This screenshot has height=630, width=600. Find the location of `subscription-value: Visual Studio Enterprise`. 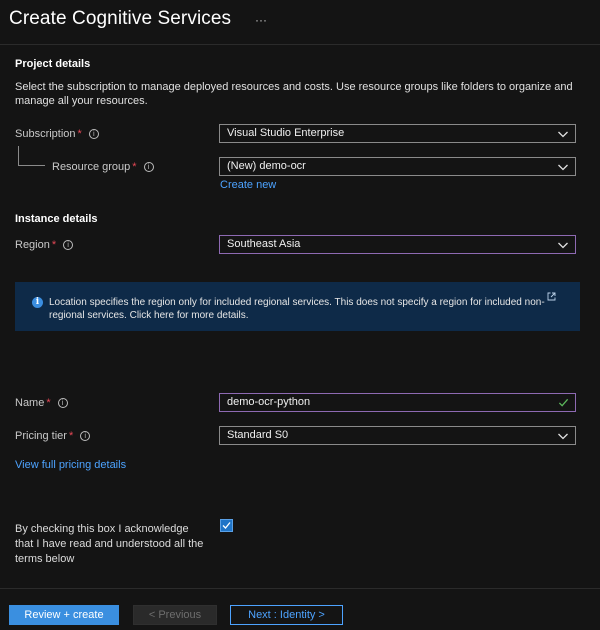

subscription-value: Visual Studio Enterprise is located at coordinates (286, 133).